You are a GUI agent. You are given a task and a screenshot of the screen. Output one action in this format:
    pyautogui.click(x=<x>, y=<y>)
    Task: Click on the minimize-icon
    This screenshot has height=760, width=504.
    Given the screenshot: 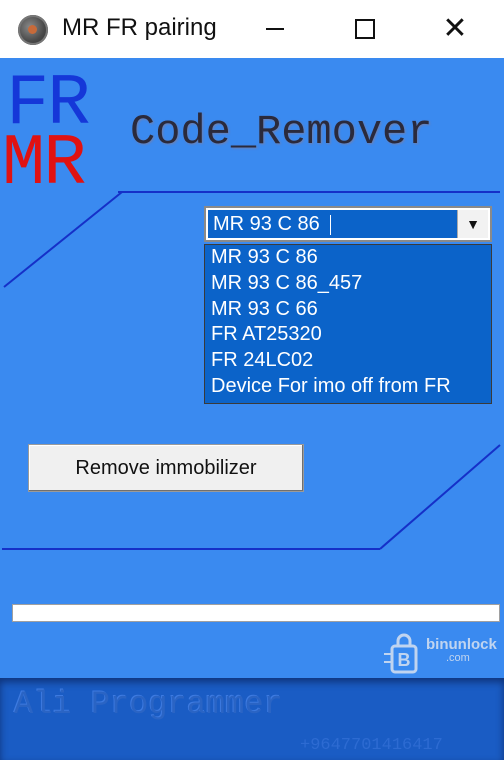 What is the action you would take?
    pyautogui.click(x=275, y=29)
    